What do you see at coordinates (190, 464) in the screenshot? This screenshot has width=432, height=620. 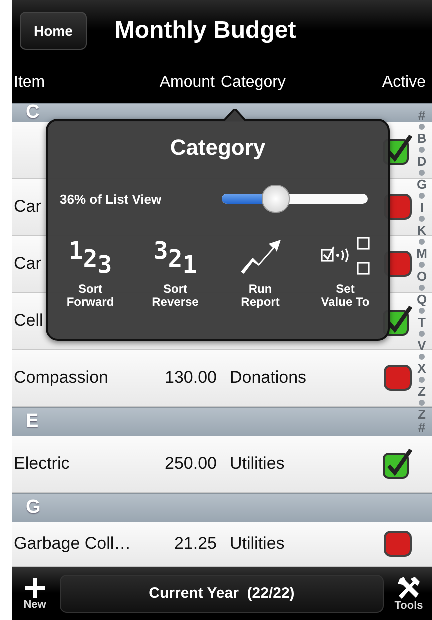 I see `amount: 250.00` at bounding box center [190, 464].